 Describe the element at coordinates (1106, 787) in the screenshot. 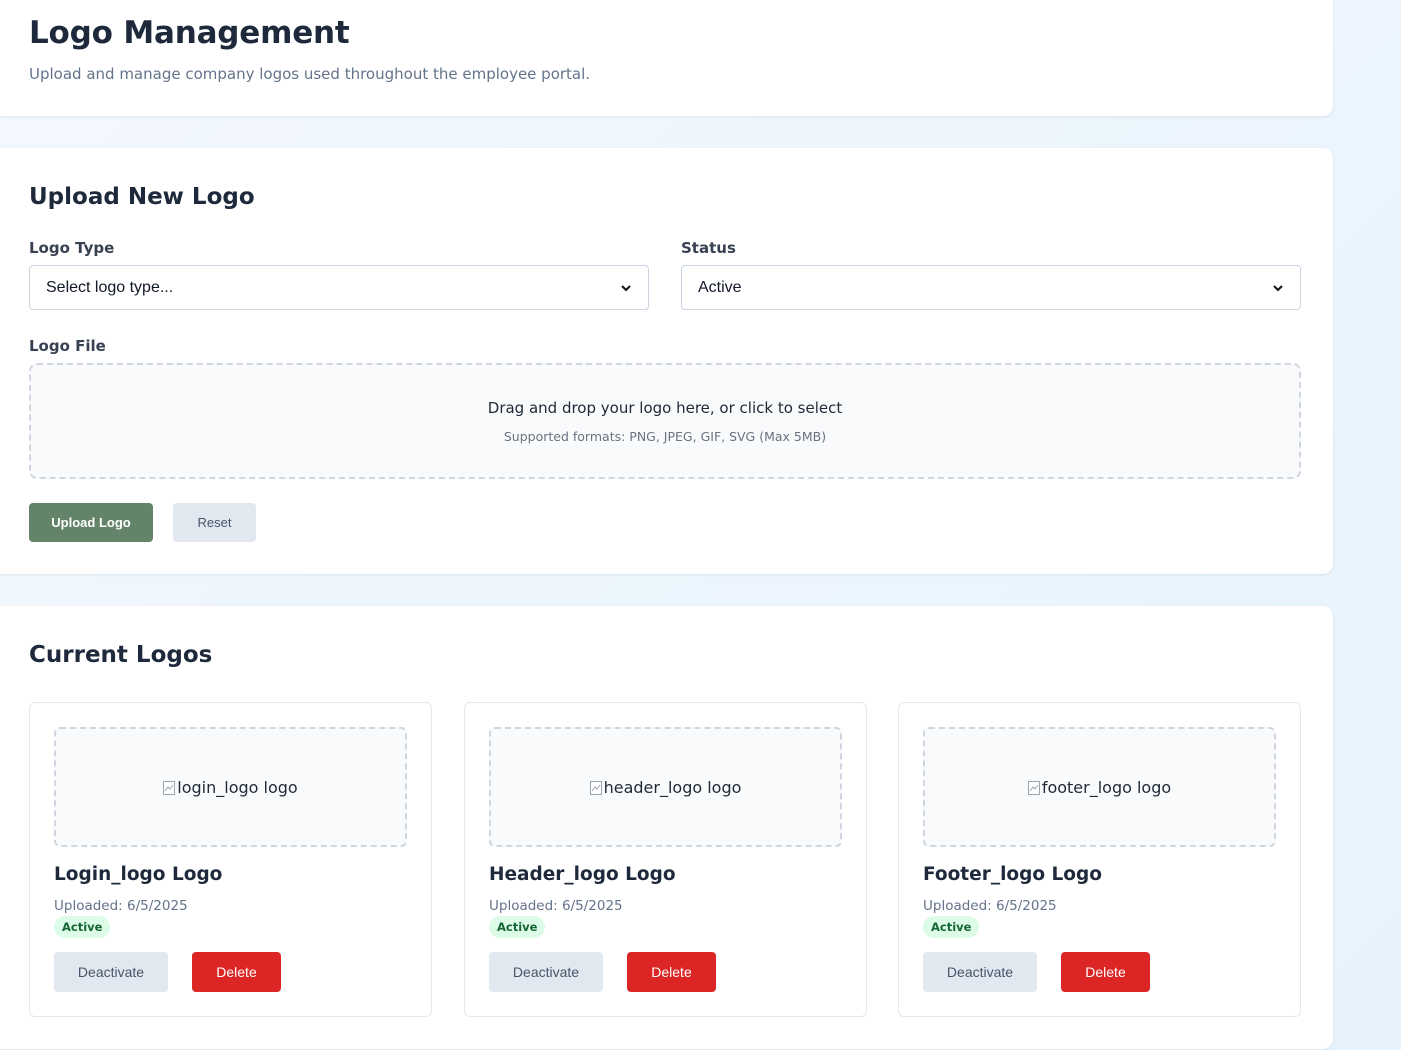

I see `logo-alt-text: footer_logo logo` at that location.